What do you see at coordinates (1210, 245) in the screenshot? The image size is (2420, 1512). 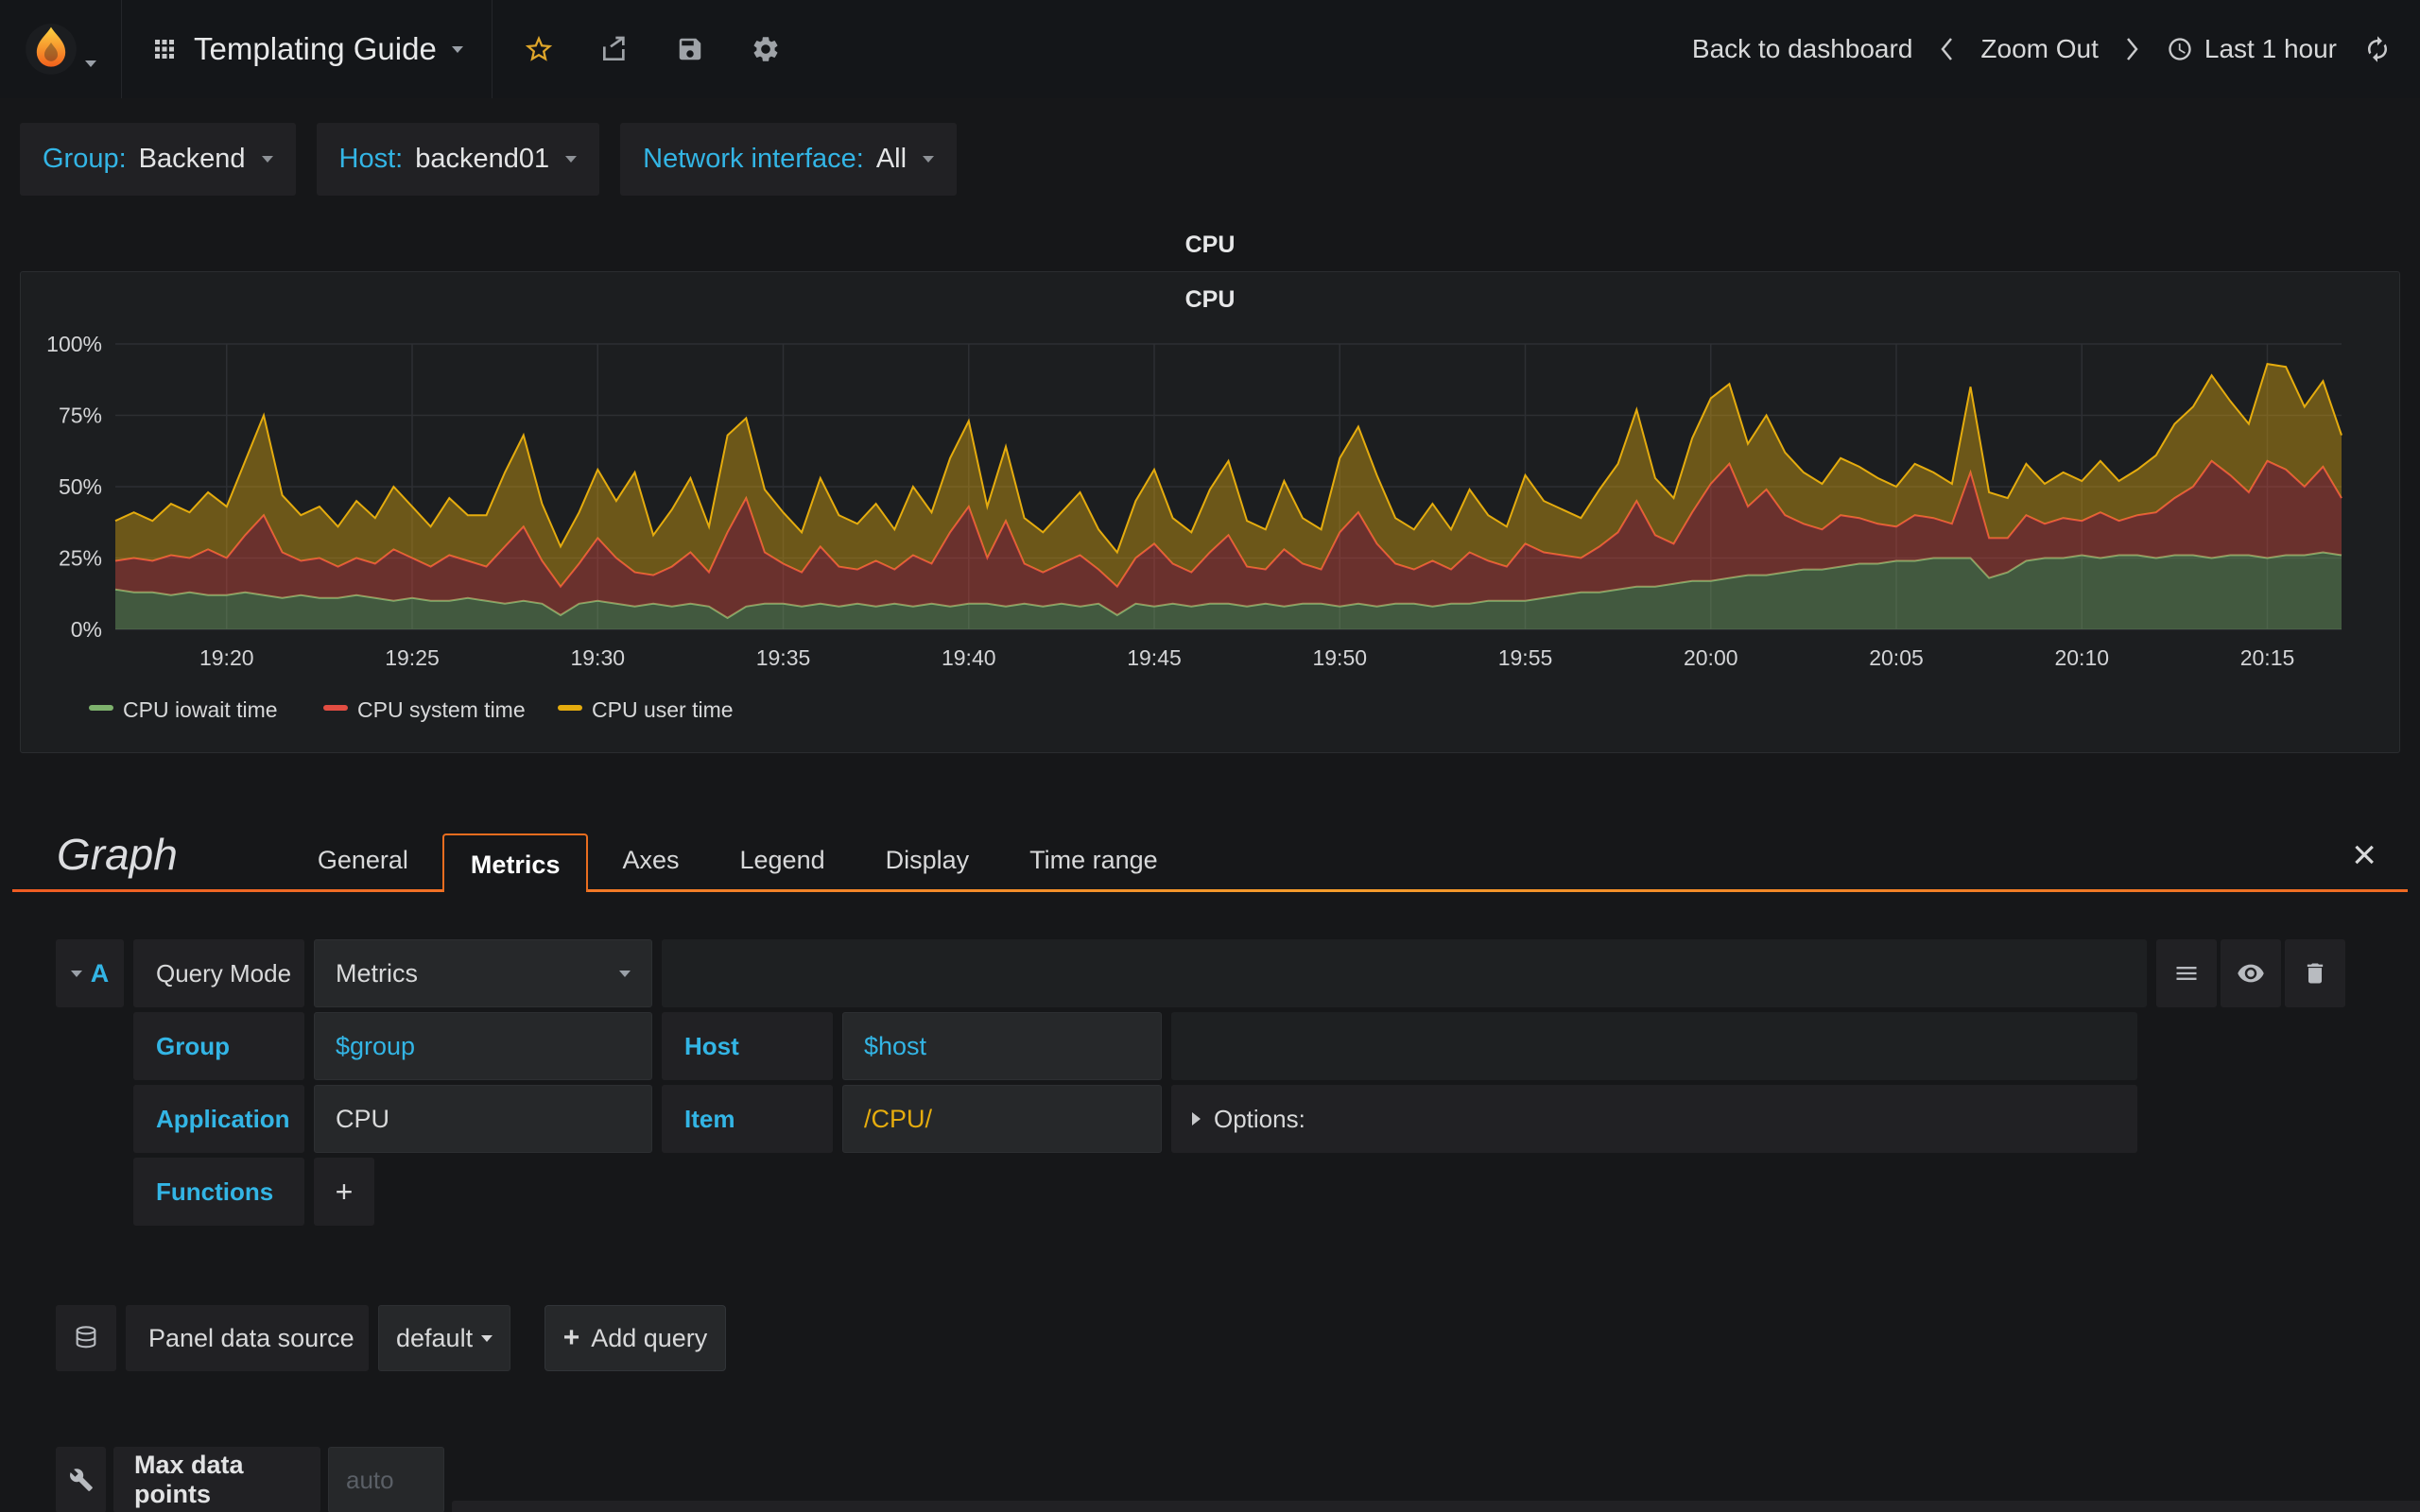 I see `panel-header-title: CPU` at bounding box center [1210, 245].